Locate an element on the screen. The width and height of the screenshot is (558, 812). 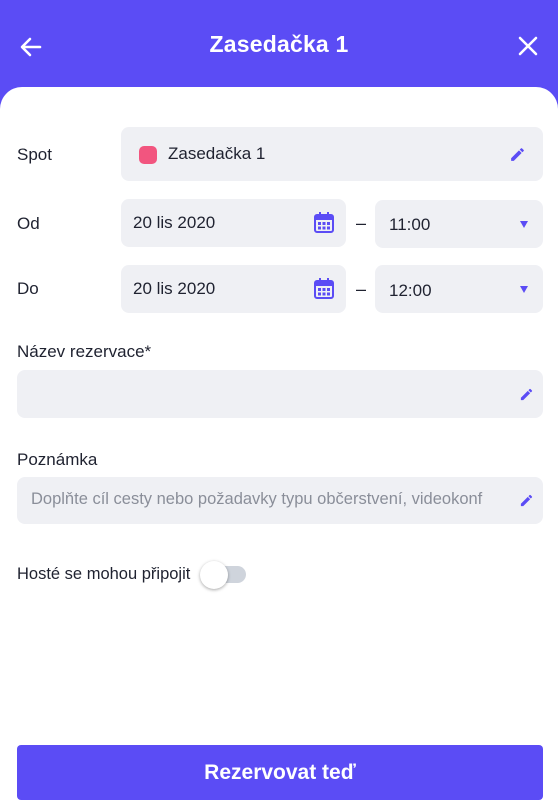
guests-label: Hosté se mohou připojit is located at coordinates (104, 574).